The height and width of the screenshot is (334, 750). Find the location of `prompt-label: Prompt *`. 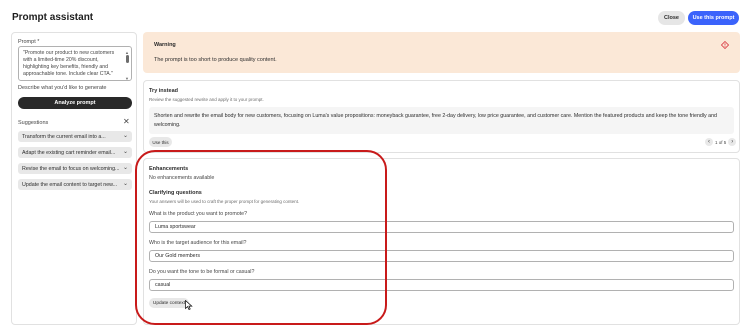

prompt-label: Prompt * is located at coordinates (29, 42).